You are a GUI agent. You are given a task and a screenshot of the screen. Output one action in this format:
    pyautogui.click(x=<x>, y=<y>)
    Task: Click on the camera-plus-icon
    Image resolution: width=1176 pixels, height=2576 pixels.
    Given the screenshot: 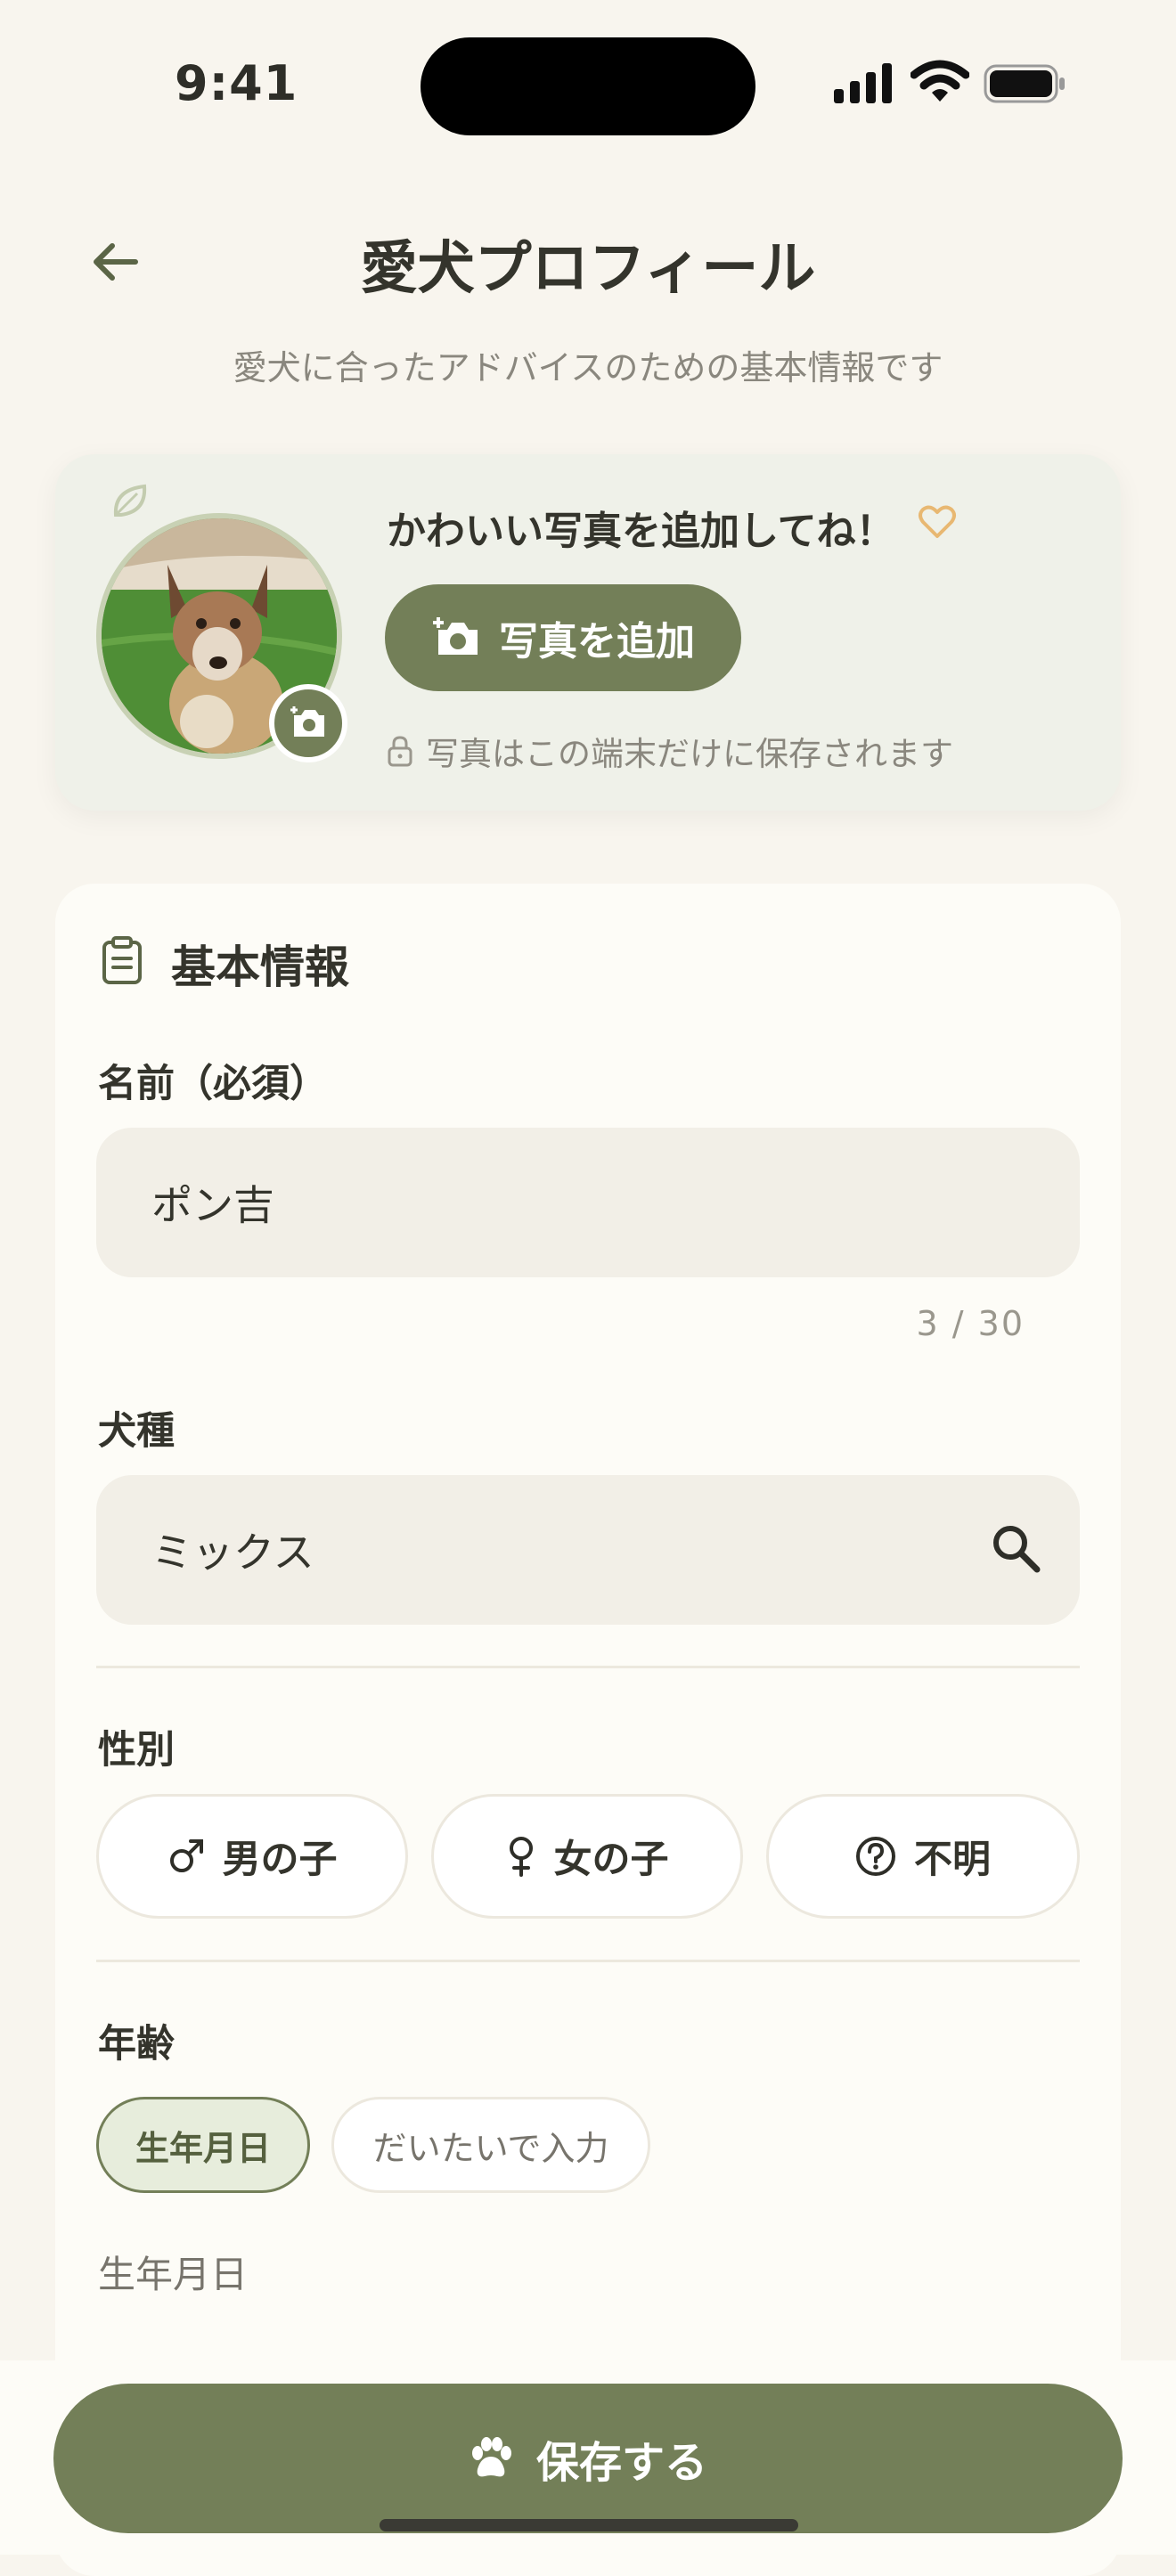 What is the action you would take?
    pyautogui.click(x=455, y=636)
    